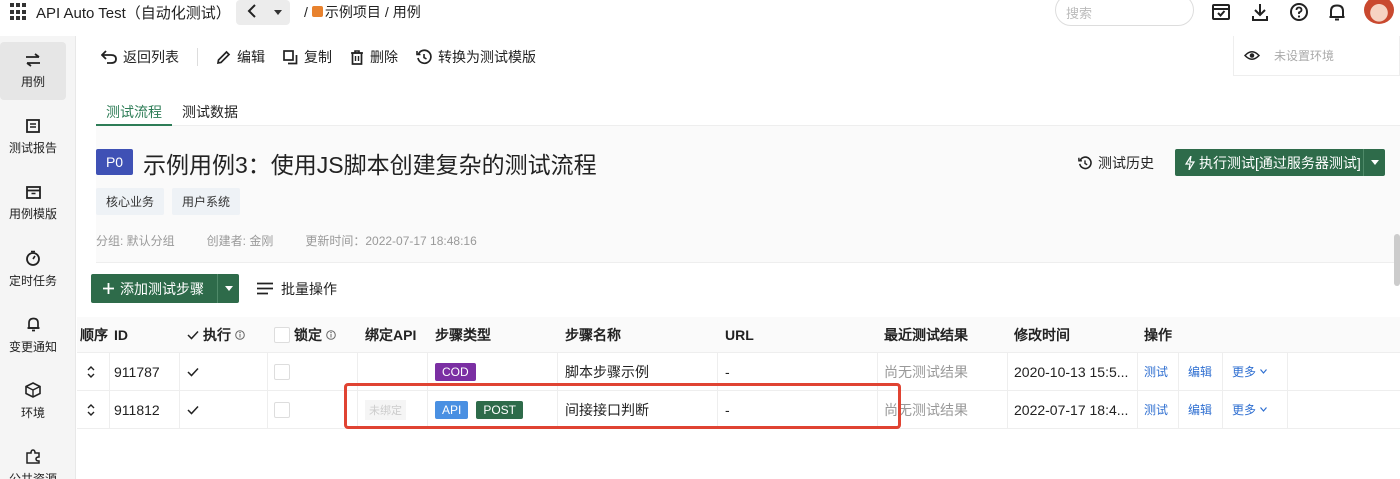 The height and width of the screenshot is (479, 1400). What do you see at coordinates (607, 409) in the screenshot?
I see `step-name: 间接接口判断` at bounding box center [607, 409].